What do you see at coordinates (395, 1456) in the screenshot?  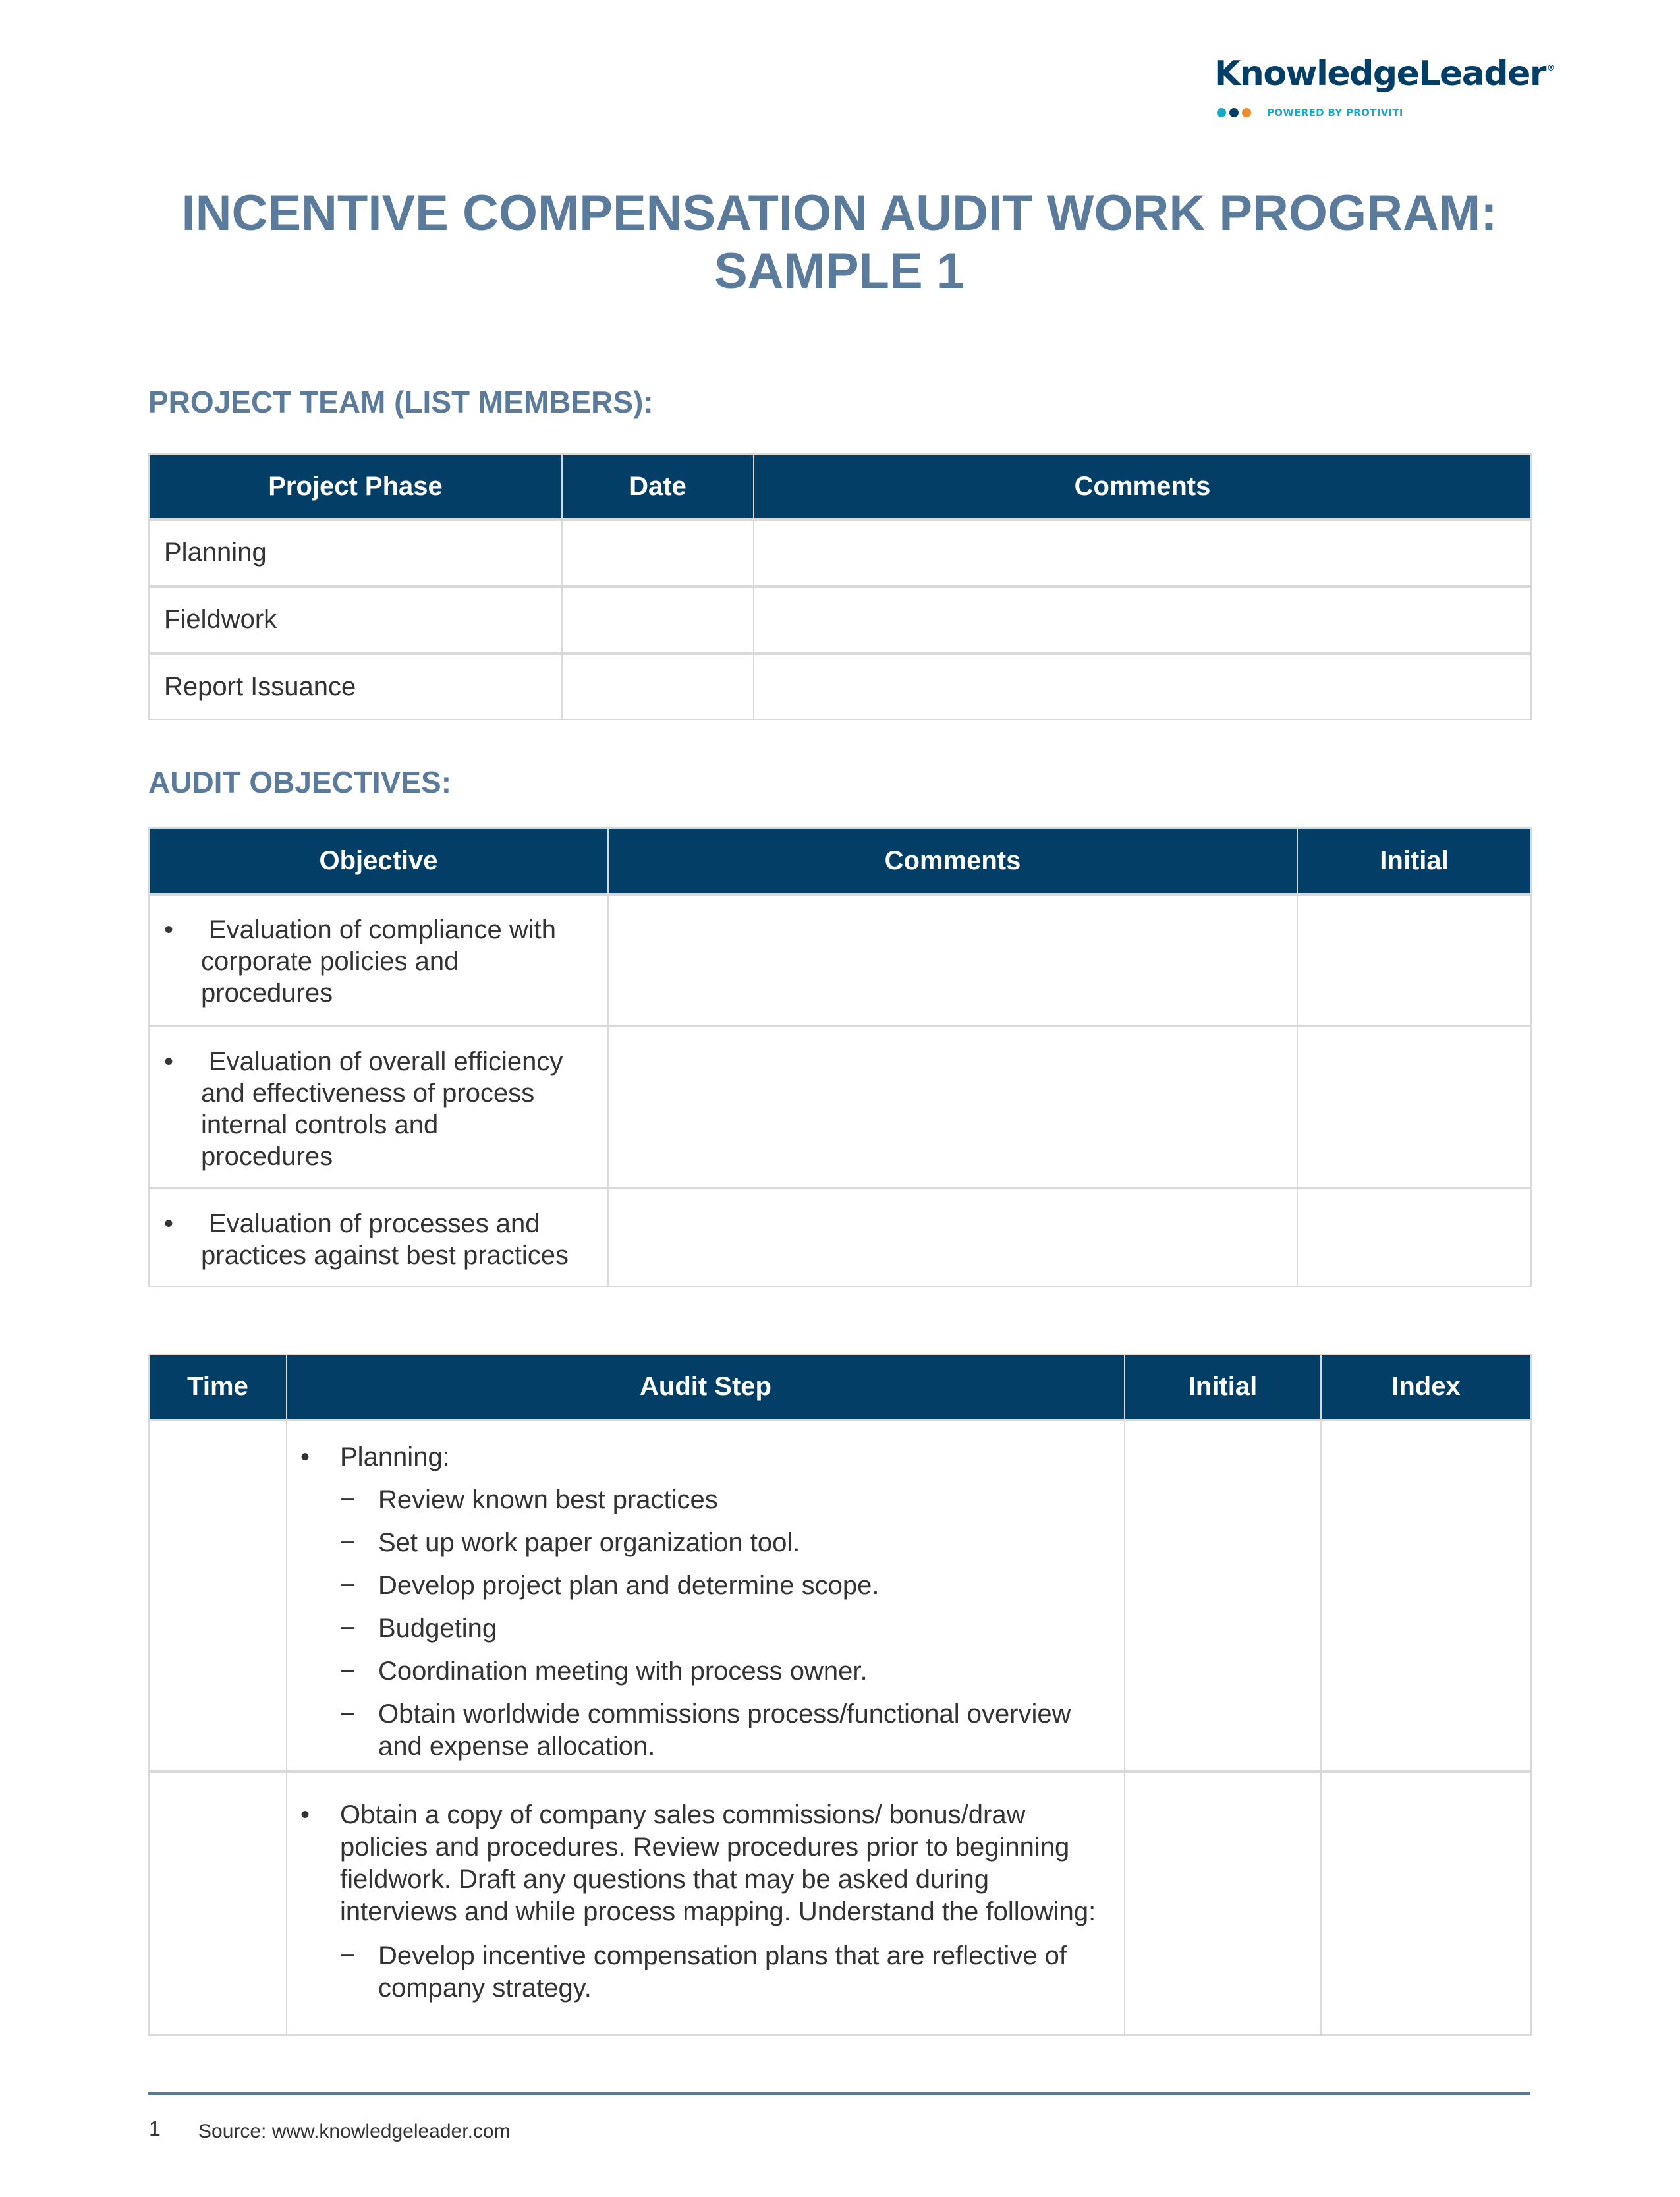 I see `audit-step-text: Planning:` at bounding box center [395, 1456].